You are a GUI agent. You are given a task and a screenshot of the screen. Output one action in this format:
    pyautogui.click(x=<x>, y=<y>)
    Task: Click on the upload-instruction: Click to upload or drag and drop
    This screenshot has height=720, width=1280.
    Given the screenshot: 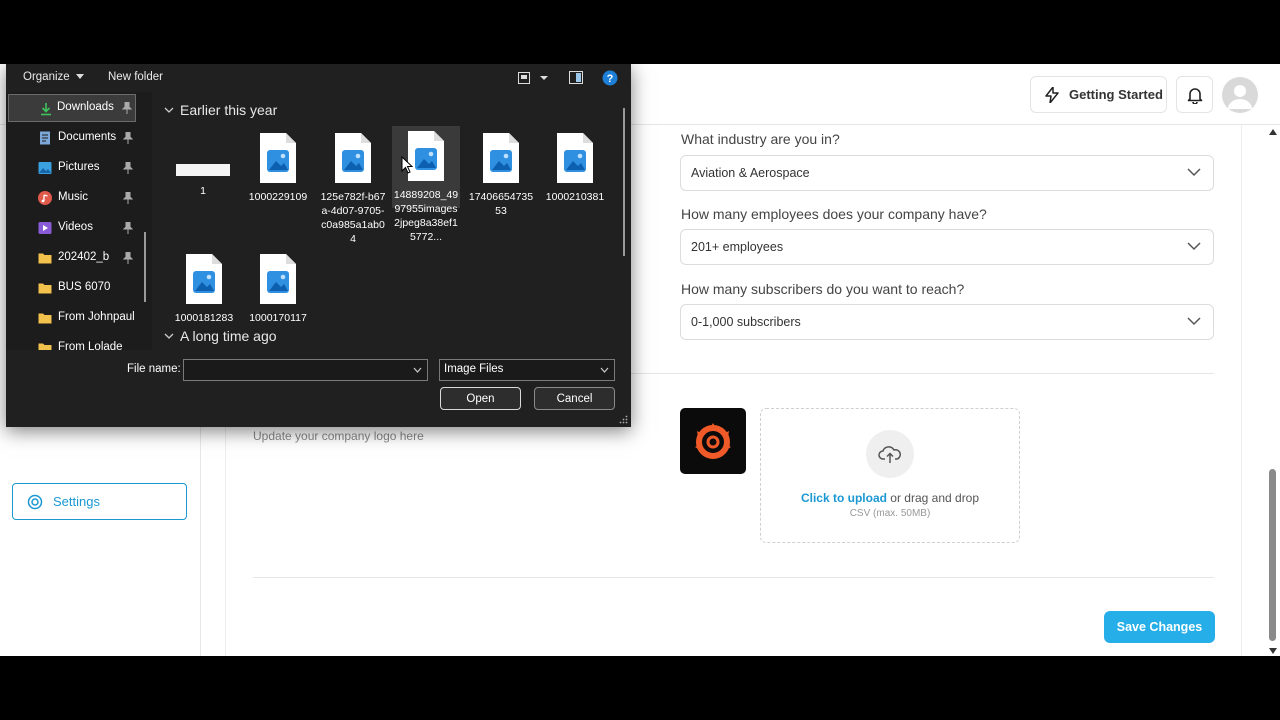 What is the action you would take?
    pyautogui.click(x=890, y=498)
    